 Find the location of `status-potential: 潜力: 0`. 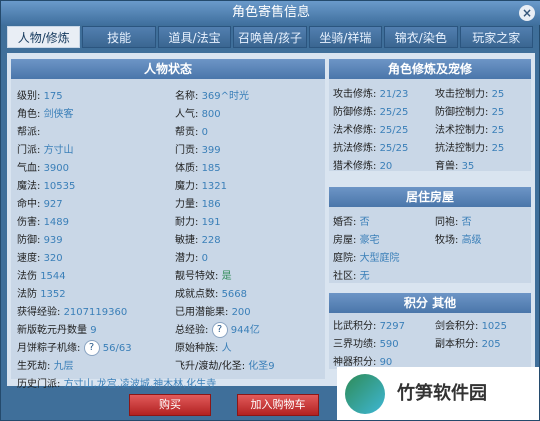

status-potential: 潜力: 0 is located at coordinates (191, 258).